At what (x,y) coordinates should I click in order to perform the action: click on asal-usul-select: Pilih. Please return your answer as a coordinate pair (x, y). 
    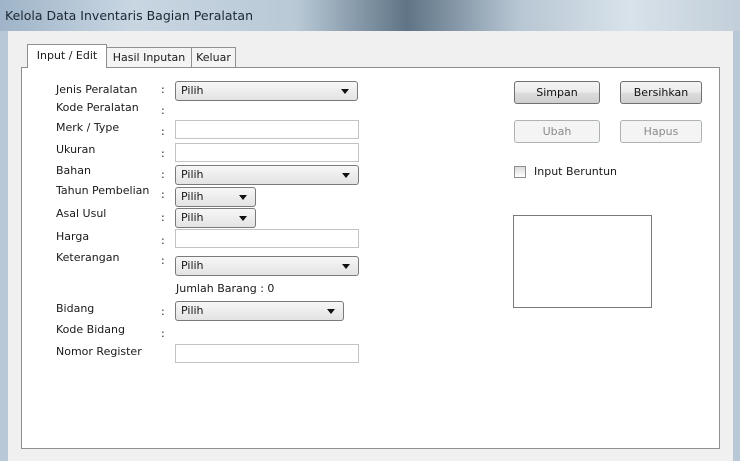
    Looking at the image, I should click on (215, 218).